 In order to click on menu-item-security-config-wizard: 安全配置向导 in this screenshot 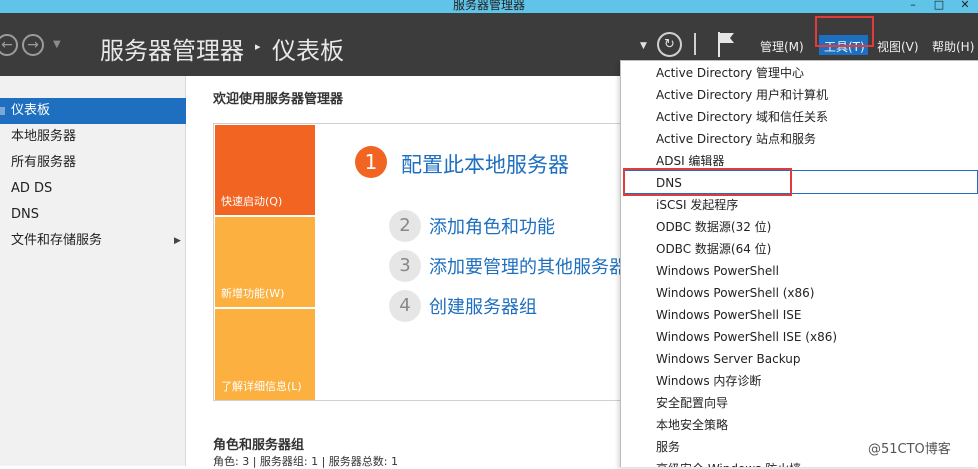, I will do `click(692, 403)`.